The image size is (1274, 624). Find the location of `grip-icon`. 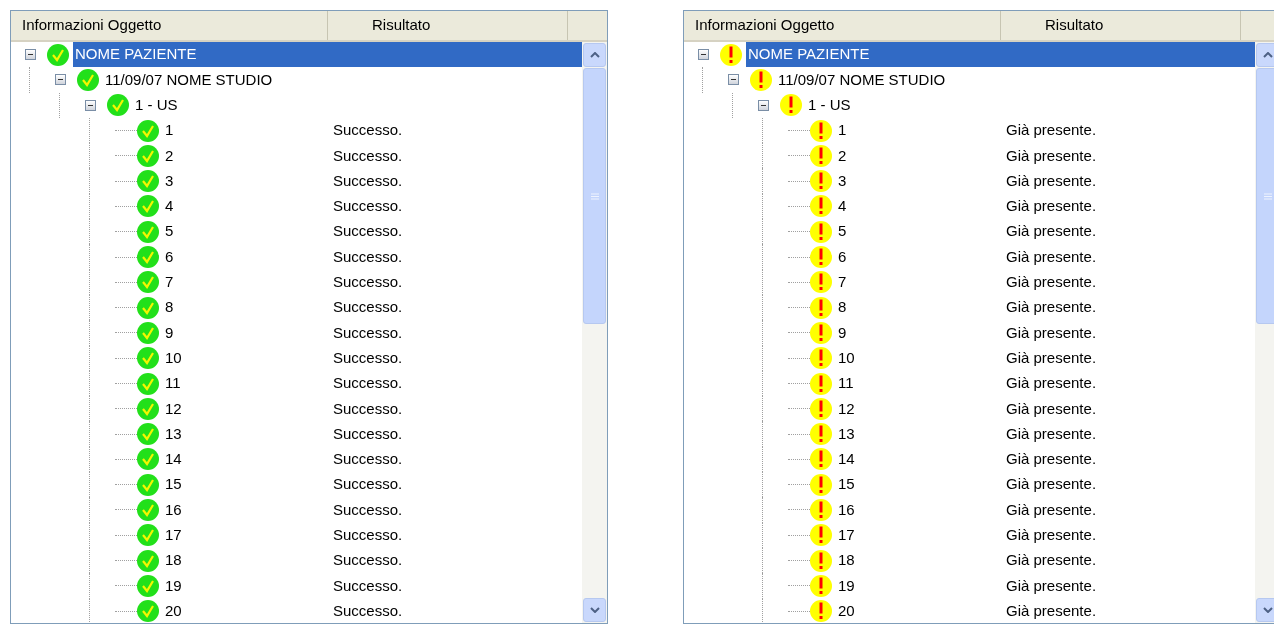

grip-icon is located at coordinates (1267, 196).